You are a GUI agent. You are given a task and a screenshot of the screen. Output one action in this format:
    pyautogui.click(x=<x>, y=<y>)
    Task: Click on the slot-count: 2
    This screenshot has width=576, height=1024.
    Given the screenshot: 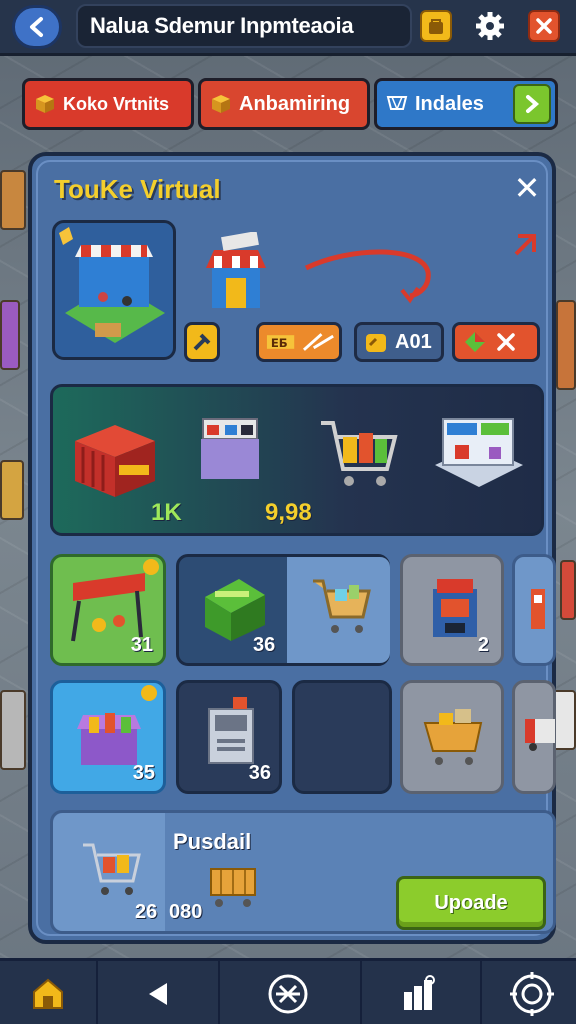 What is the action you would take?
    pyautogui.click(x=483, y=645)
    